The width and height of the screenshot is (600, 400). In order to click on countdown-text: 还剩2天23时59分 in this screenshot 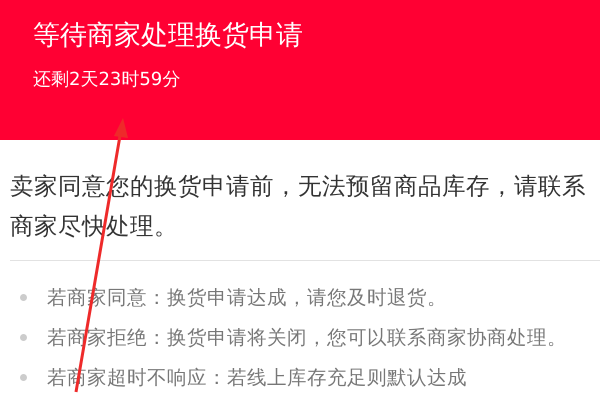, I will do `click(107, 80)`.